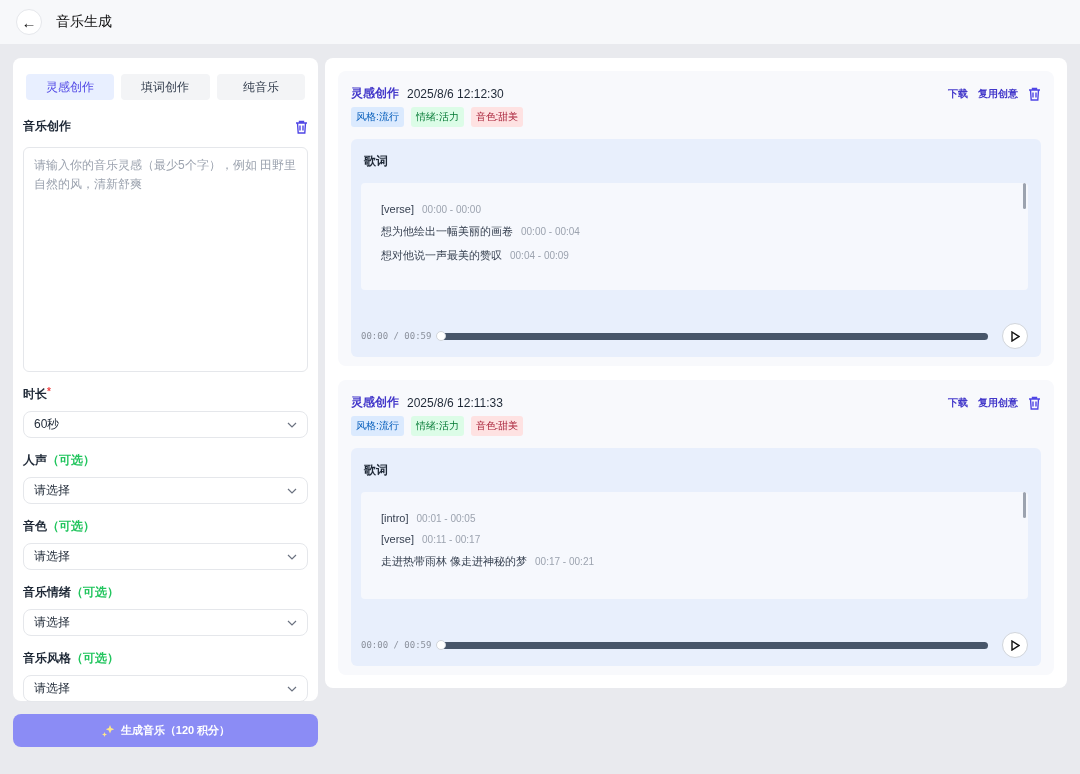 The height and width of the screenshot is (774, 1080). Describe the element at coordinates (47, 592) in the screenshot. I see `field-label: 音乐情绪` at that location.